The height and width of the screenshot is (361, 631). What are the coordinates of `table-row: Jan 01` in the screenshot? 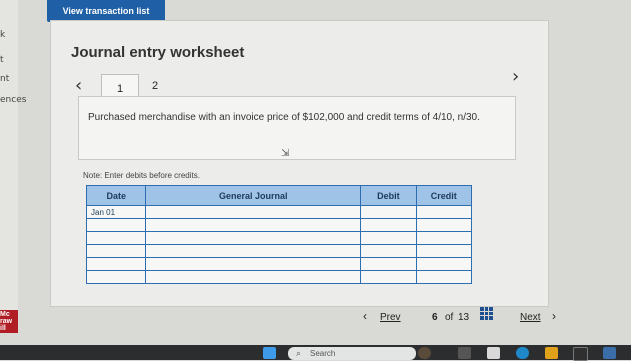 It's located at (279, 212).